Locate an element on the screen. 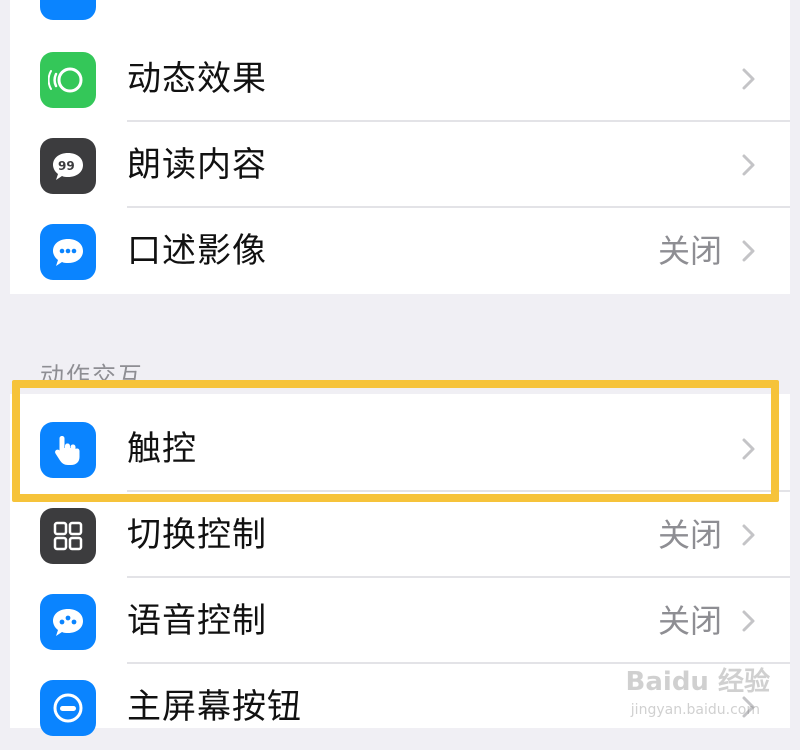 The image size is (800, 750). row-label: 朗读内容 is located at coordinates (197, 165).